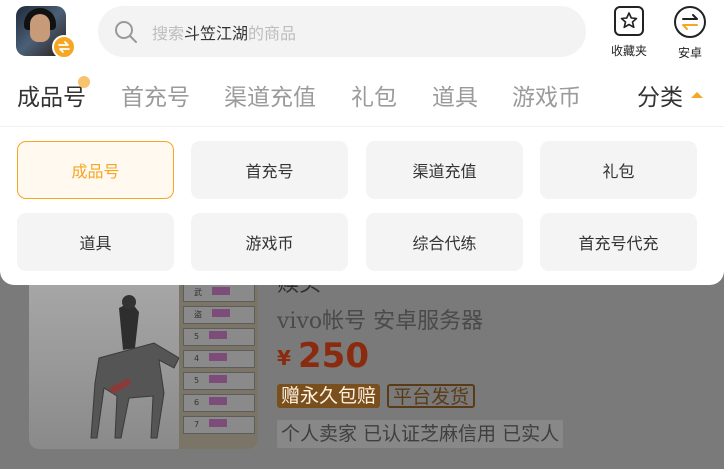 The height and width of the screenshot is (469, 724). I want to click on favorites-label: 收藏夹, so click(628, 51).